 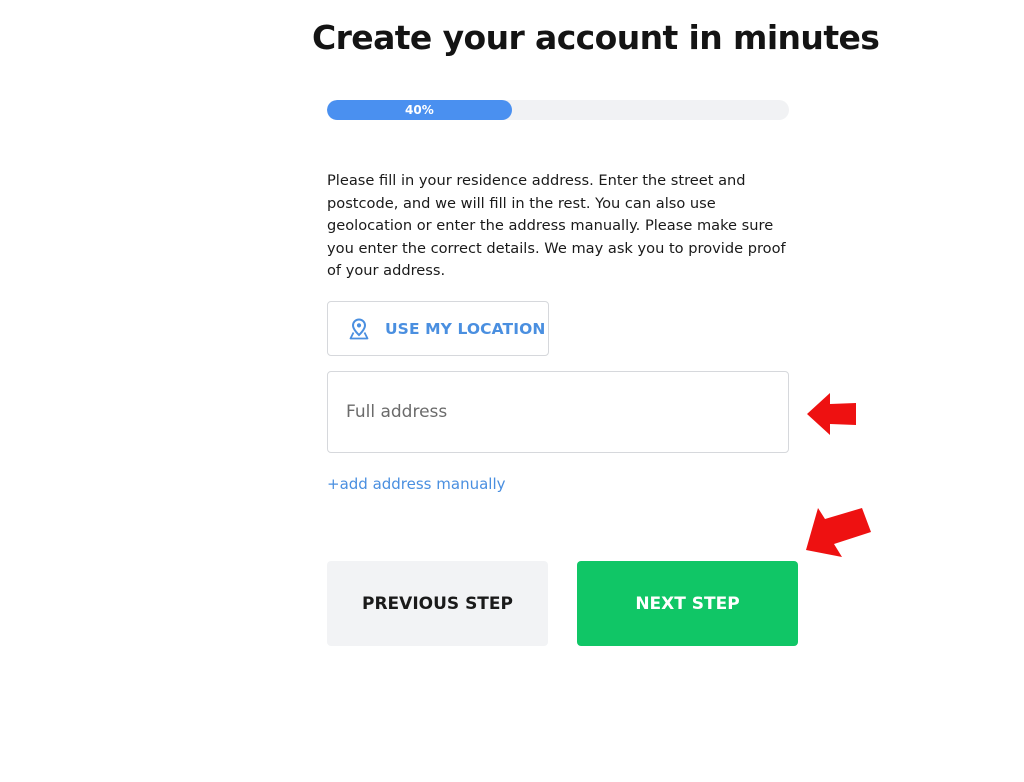 I want to click on map-pin-icon, so click(x=359, y=328).